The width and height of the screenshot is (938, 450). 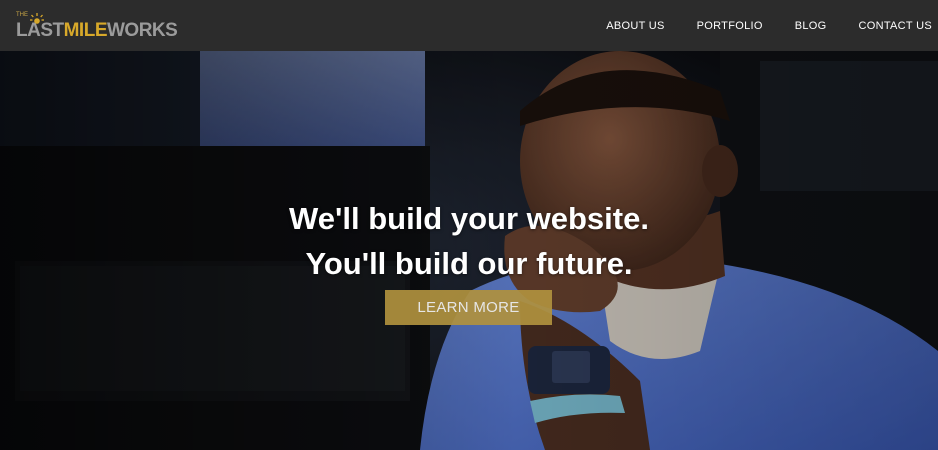 I want to click on logo-the-text: THE, so click(x=22, y=15).